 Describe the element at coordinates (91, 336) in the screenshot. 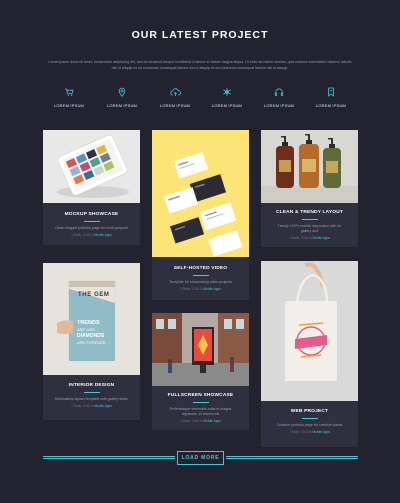

I see `book-cover-line-3: DIAMONDS` at that location.